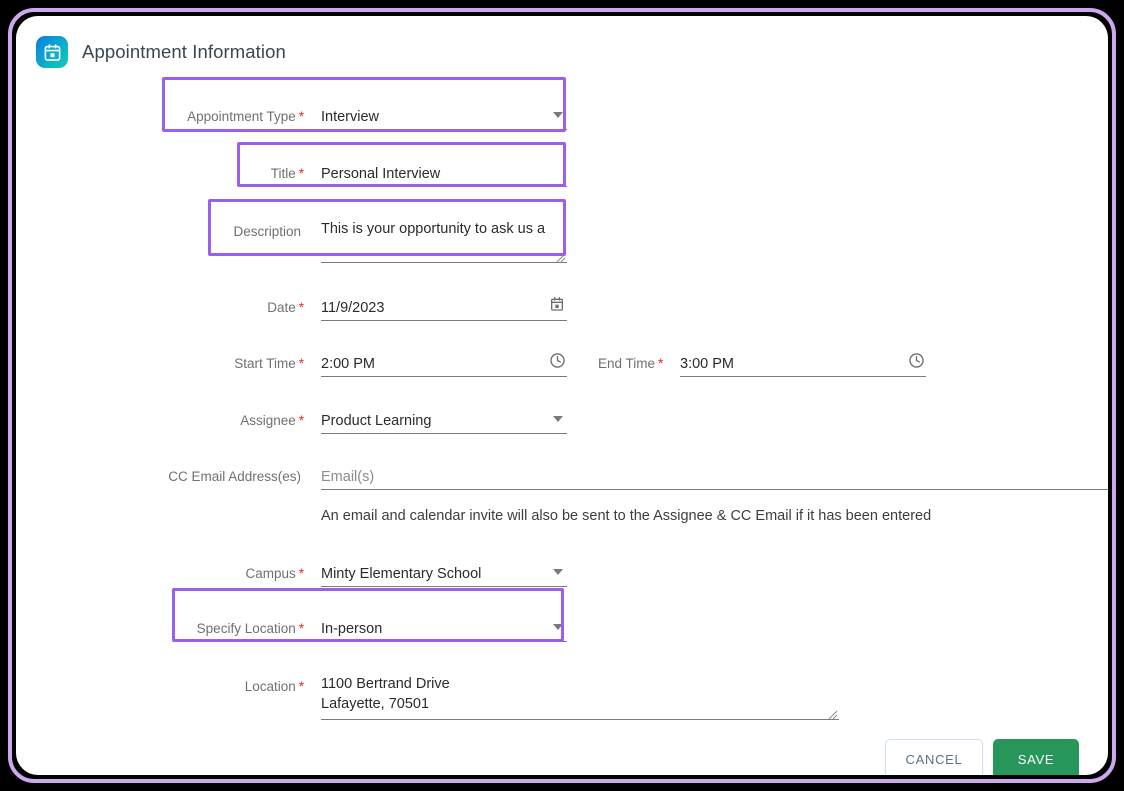 This screenshot has height=791, width=1124. What do you see at coordinates (627, 363) in the screenshot?
I see `end-time-label-text: End Time` at bounding box center [627, 363].